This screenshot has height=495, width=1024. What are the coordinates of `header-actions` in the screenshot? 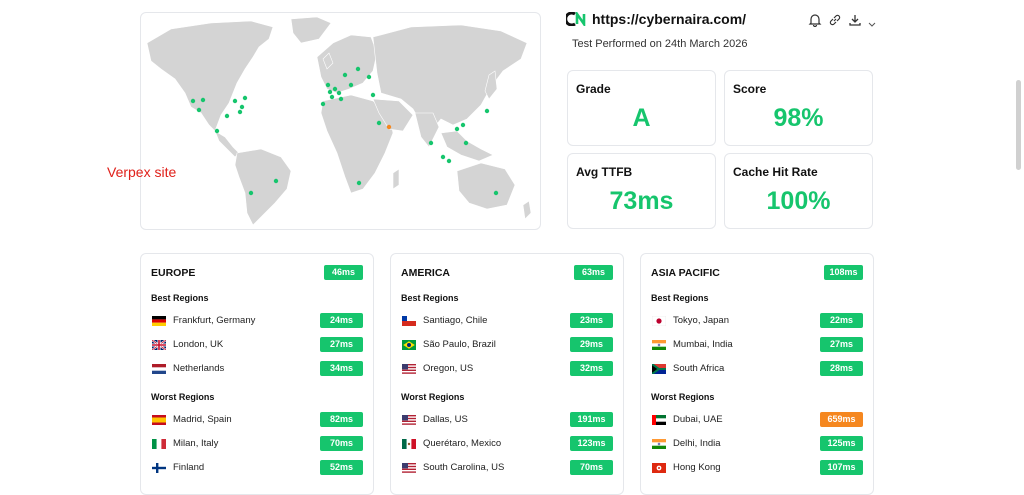 It's located at (842, 20).